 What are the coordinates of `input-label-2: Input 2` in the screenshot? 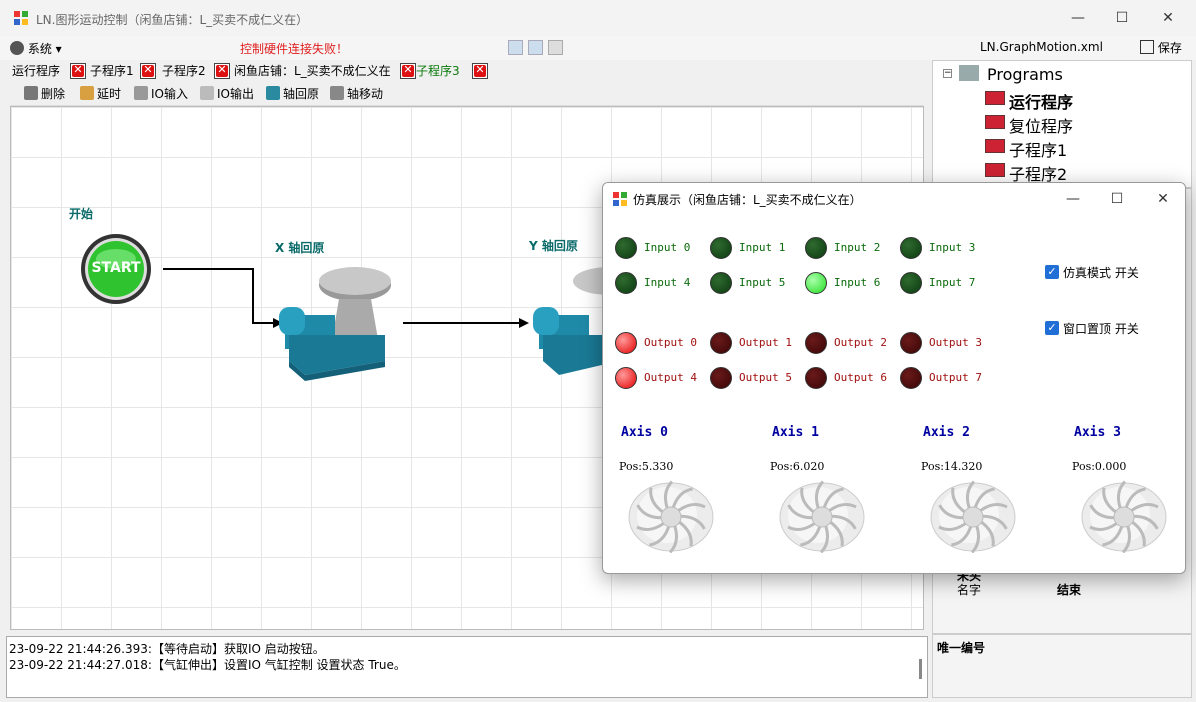 It's located at (857, 247).